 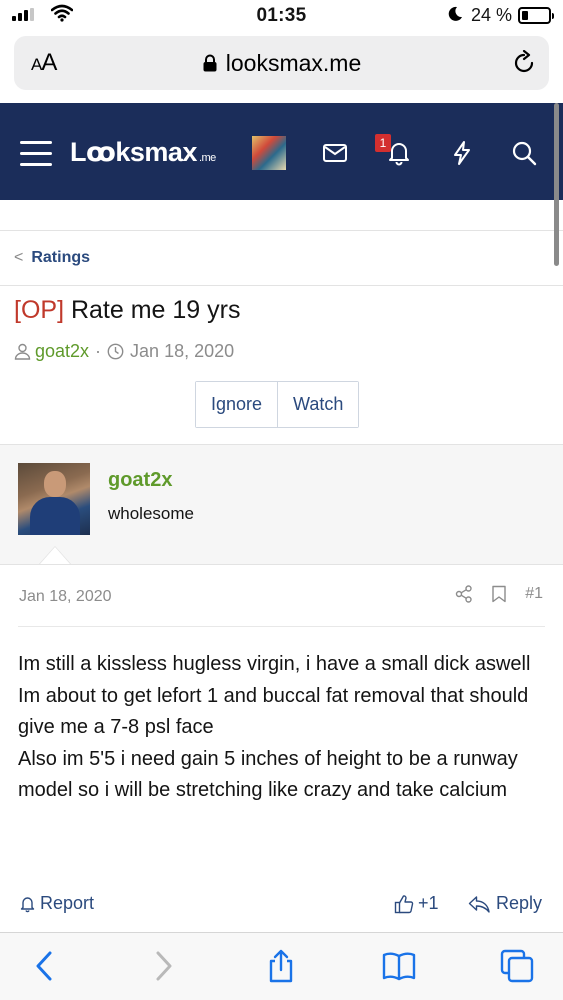 I want to click on post-arrow, so click(x=55, y=555).